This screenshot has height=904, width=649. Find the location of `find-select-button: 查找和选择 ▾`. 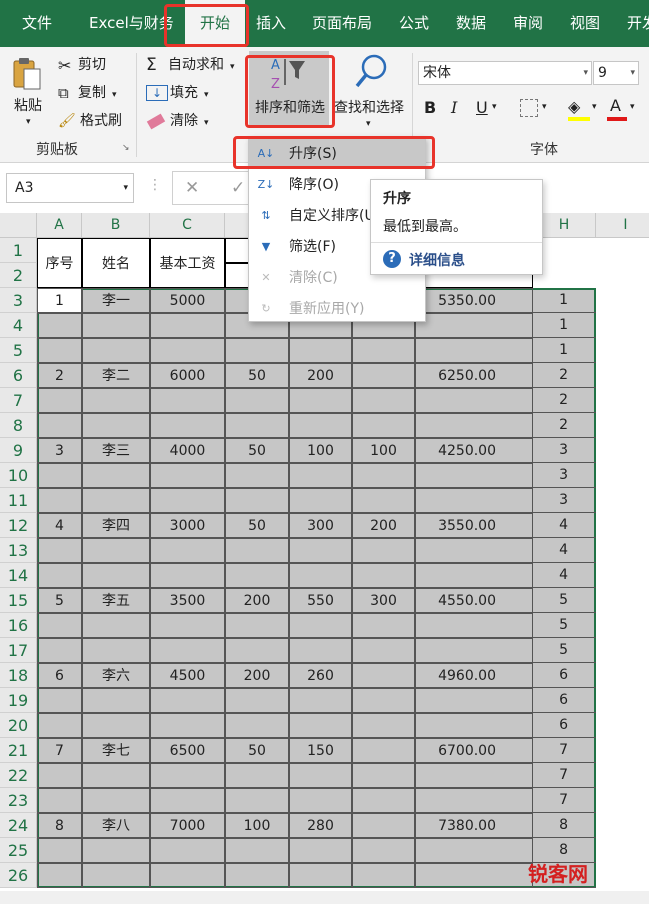

find-select-button: 查找和选择 ▾ is located at coordinates (371, 91).